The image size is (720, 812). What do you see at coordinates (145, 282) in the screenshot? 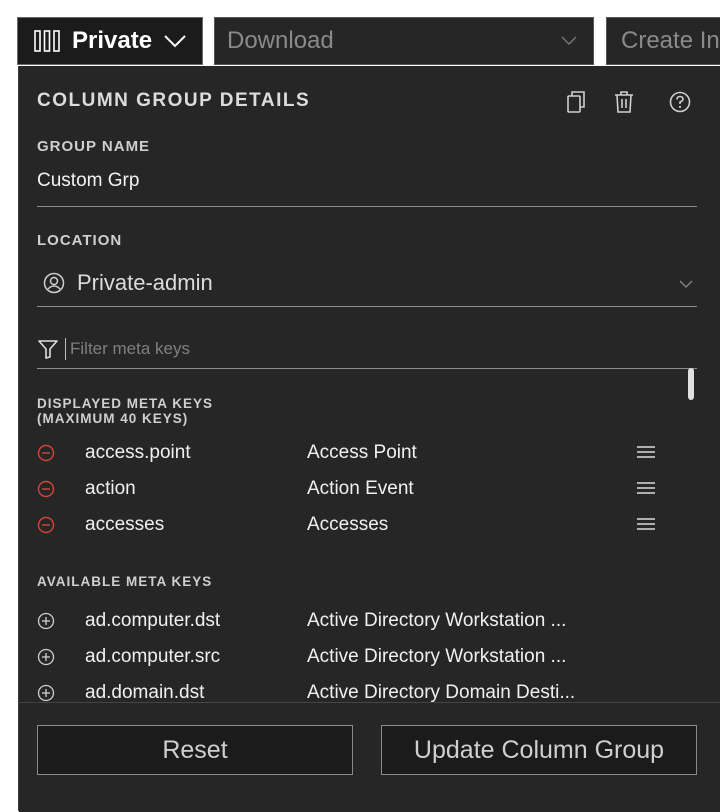
I see `location-value: Private-admin` at bounding box center [145, 282].